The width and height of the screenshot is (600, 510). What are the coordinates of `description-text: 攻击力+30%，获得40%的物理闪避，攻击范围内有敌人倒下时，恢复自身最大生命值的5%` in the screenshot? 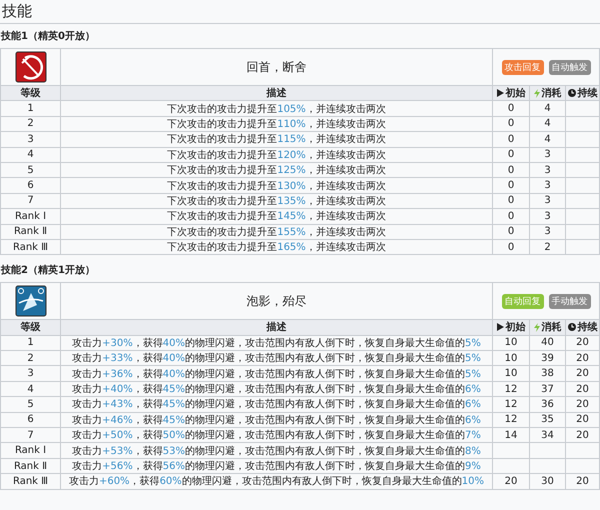 It's located at (276, 343).